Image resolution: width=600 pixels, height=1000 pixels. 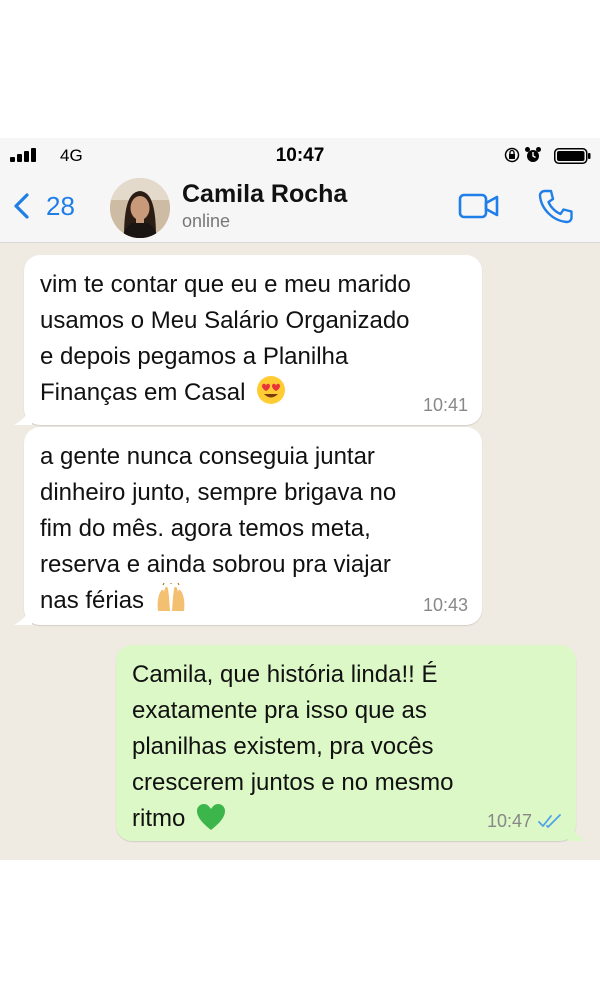 I want to click on heart-eyes-emoji, so click(x=271, y=390).